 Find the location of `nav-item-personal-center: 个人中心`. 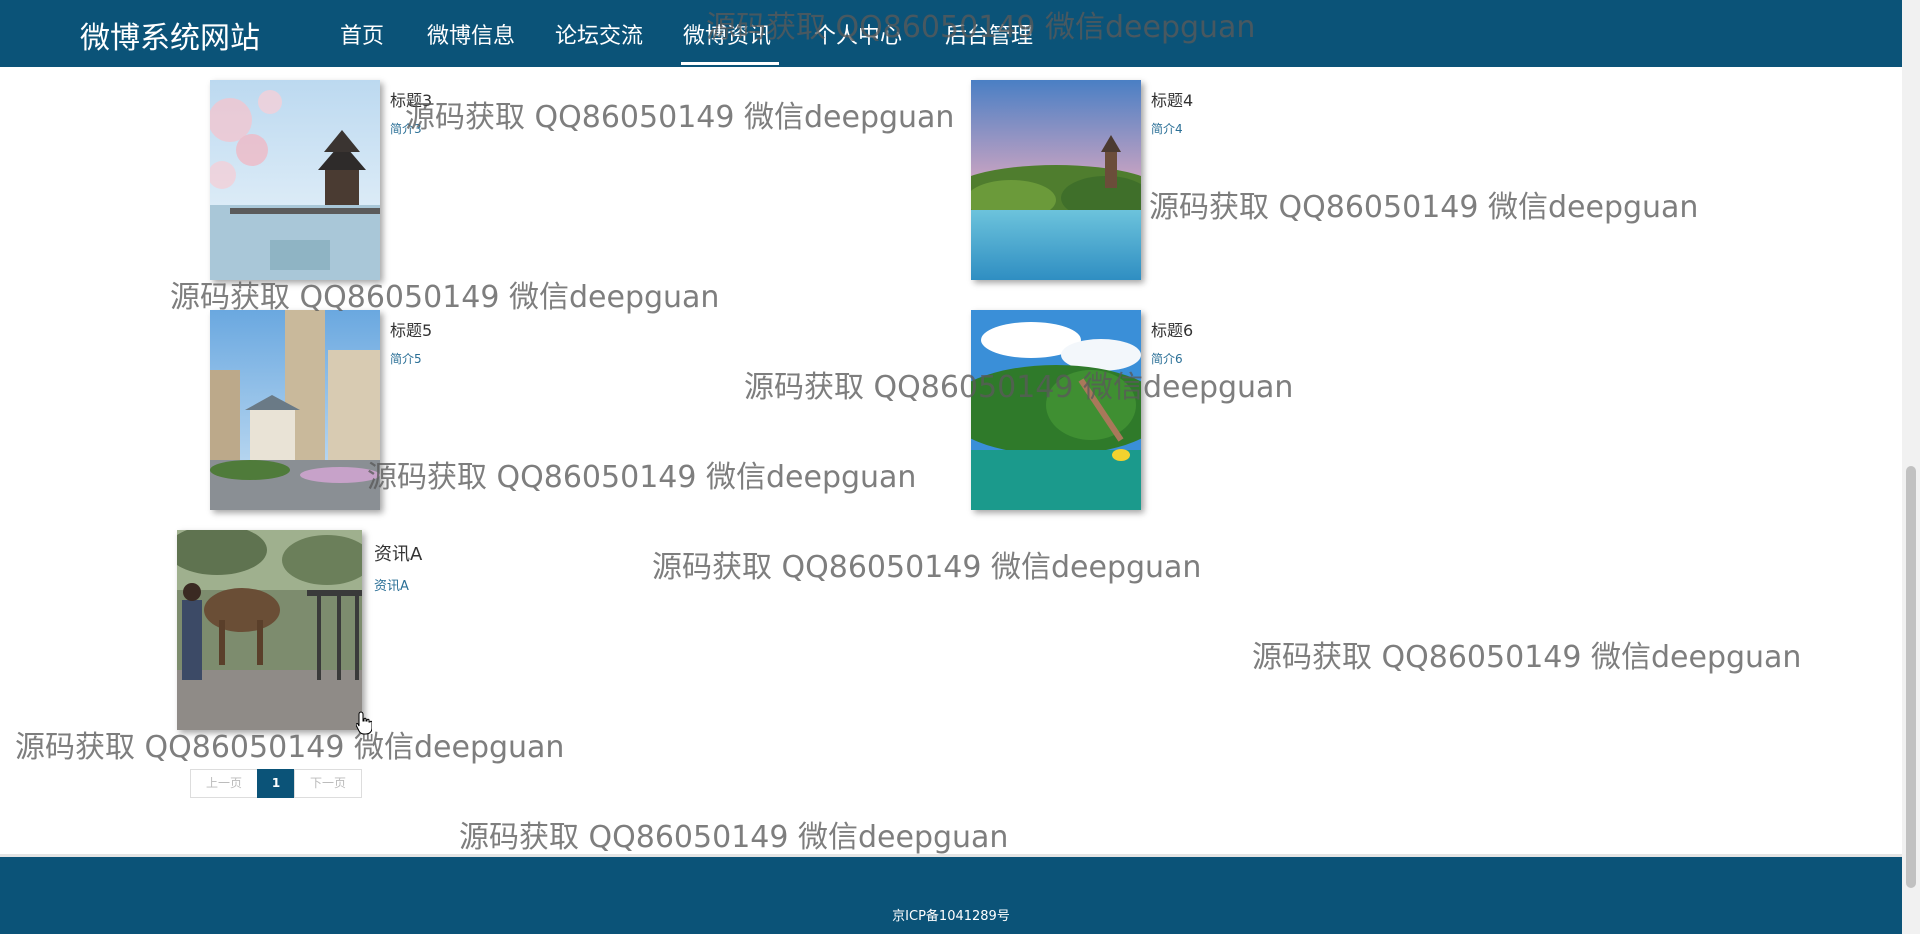

nav-item-personal-center: 个人中心 is located at coordinates (858, 34).